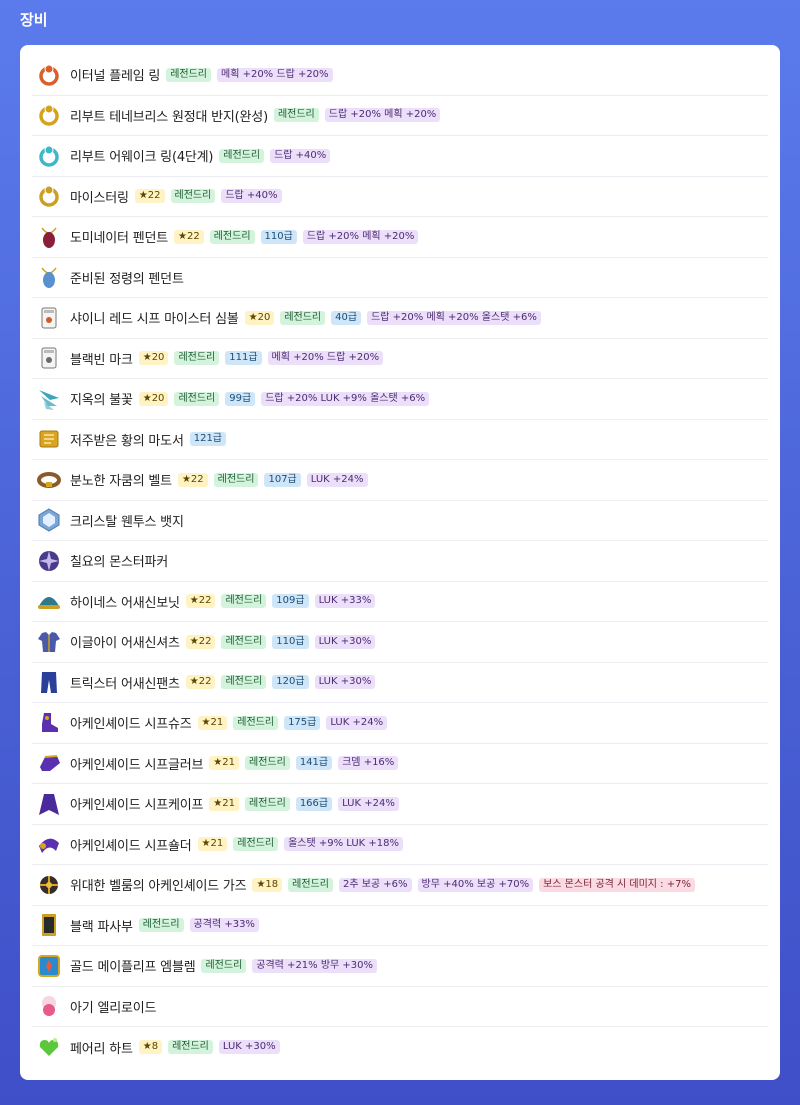 Image resolution: width=800 pixels, height=1105 pixels. What do you see at coordinates (290, 601) in the screenshot?
I see `level-badge: 109급` at bounding box center [290, 601].